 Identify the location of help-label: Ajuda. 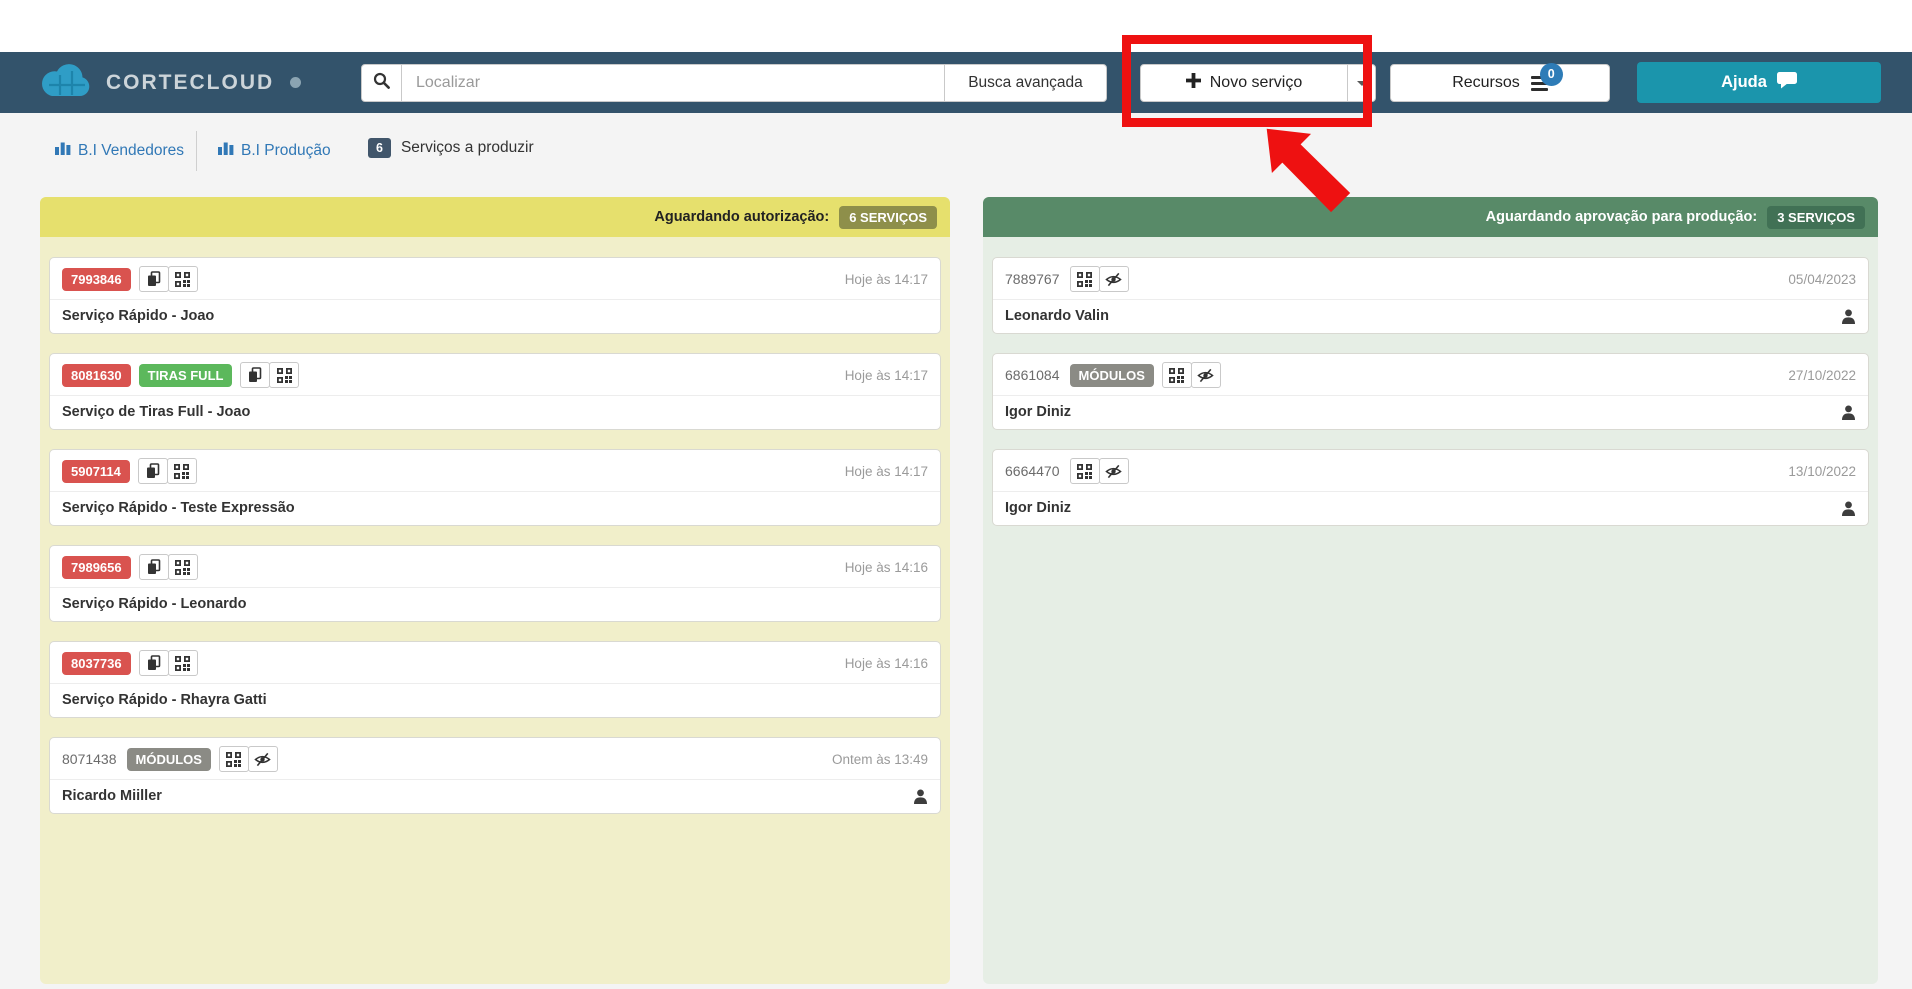
(1744, 82).